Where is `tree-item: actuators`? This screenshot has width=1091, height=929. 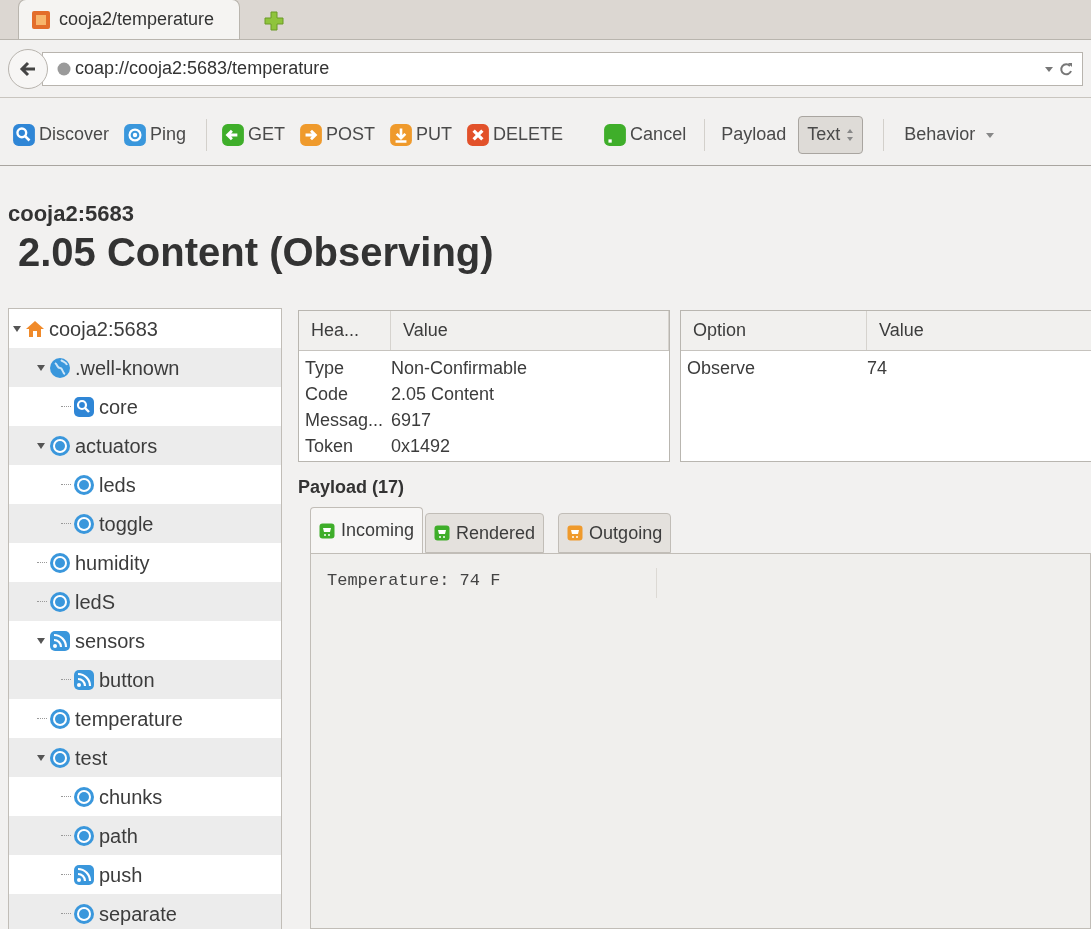
tree-item: actuators is located at coordinates (145, 445).